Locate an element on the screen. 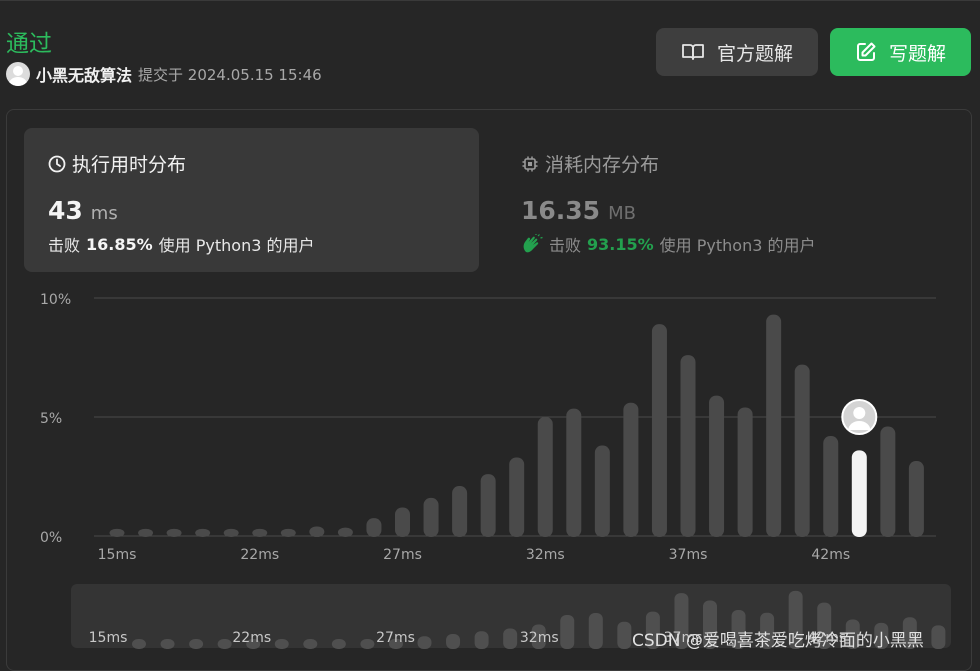 This screenshot has height=671, width=980. minimap-tick-label: 15ms is located at coordinates (108, 638).